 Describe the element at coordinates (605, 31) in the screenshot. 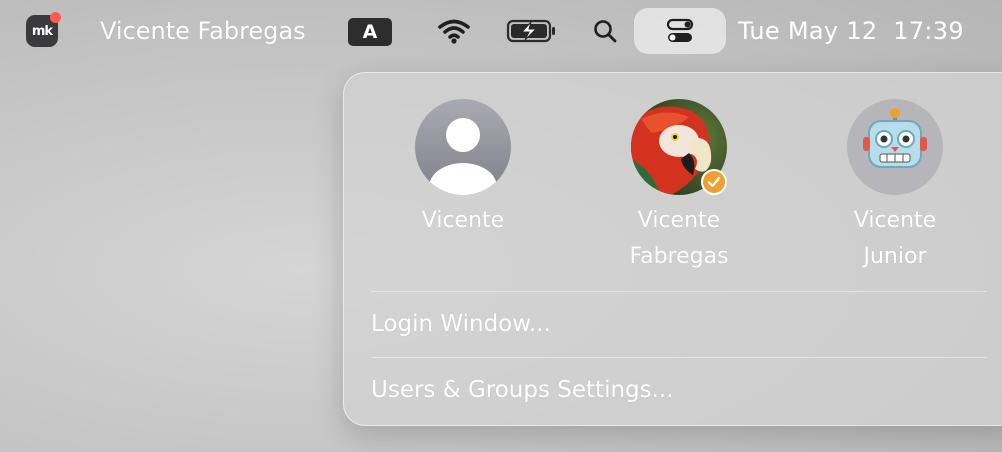

I see `search-icon` at that location.